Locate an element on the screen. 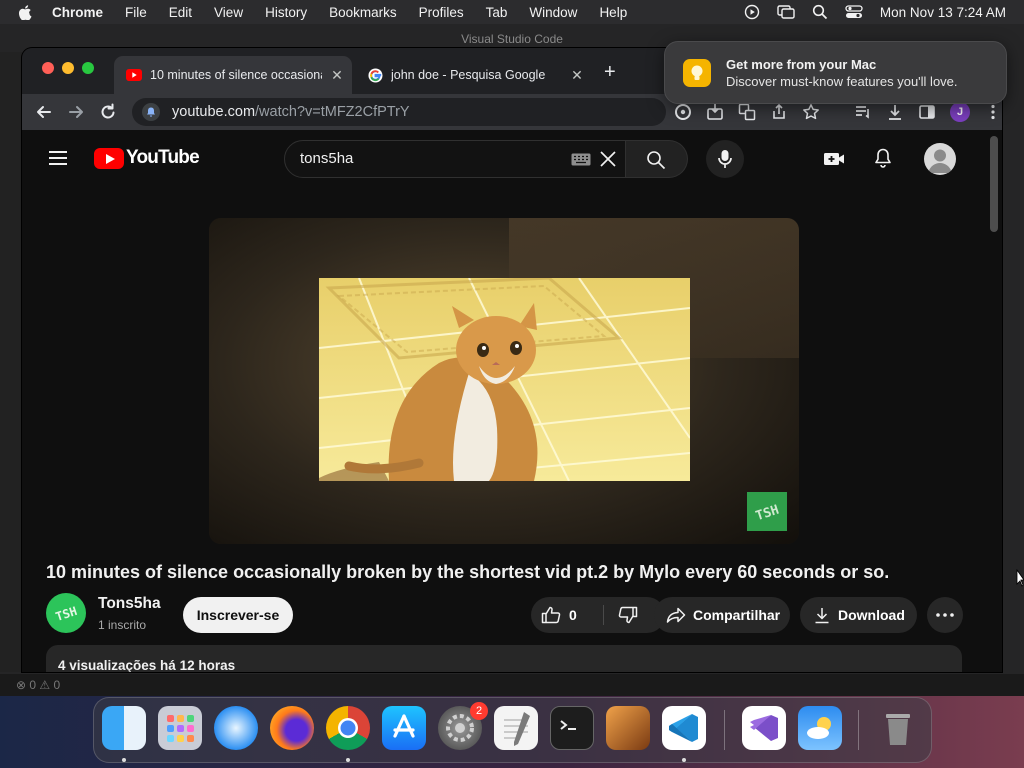  address-bar: youtube.com/watch?v=tMFZ2CfPTrY is located at coordinates (399, 112).